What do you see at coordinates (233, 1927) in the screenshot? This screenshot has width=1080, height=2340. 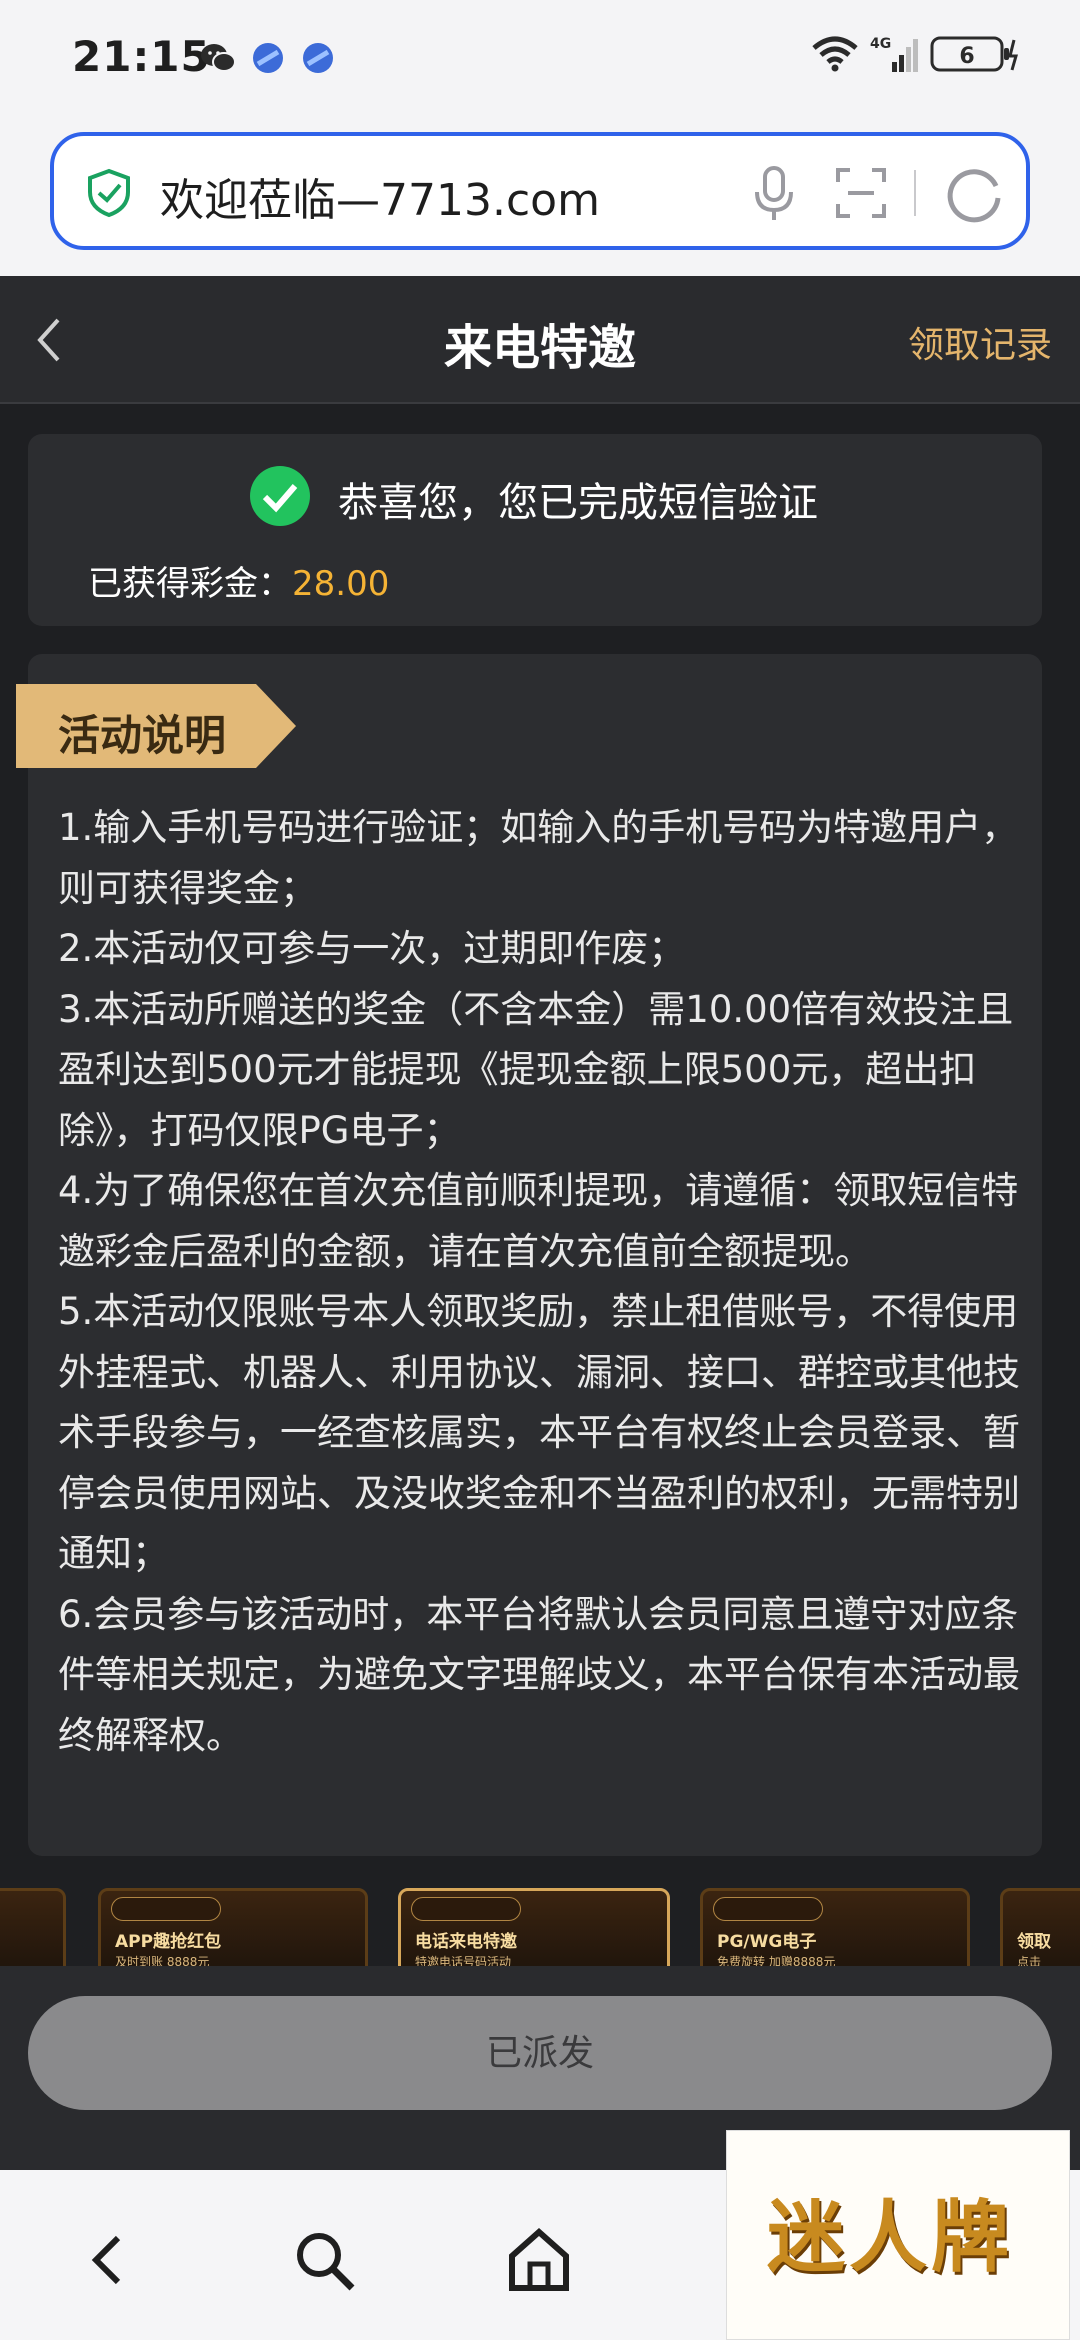 I see `promo-card: APP趣抢红包 及时到账 8888元` at bounding box center [233, 1927].